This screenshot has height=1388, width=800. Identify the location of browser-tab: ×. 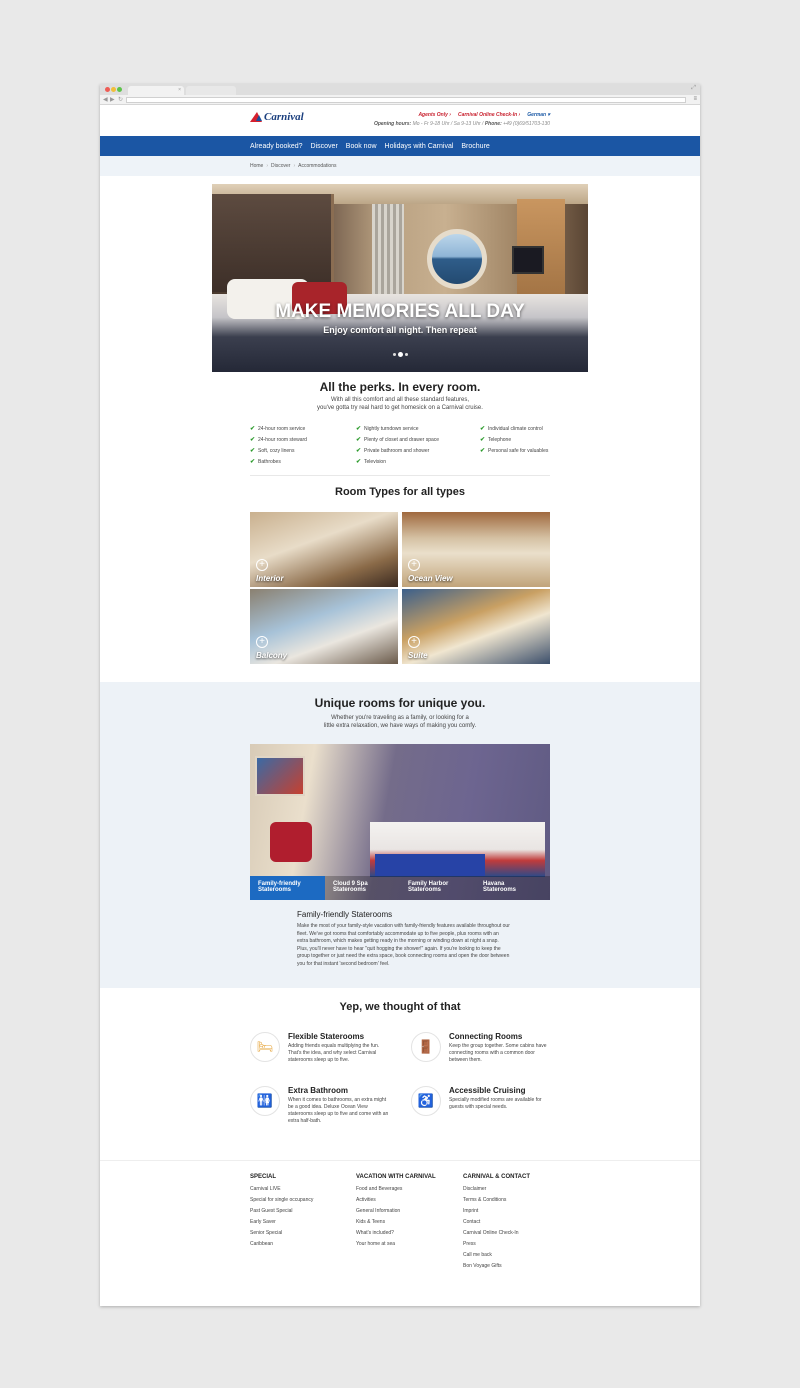
(156, 90).